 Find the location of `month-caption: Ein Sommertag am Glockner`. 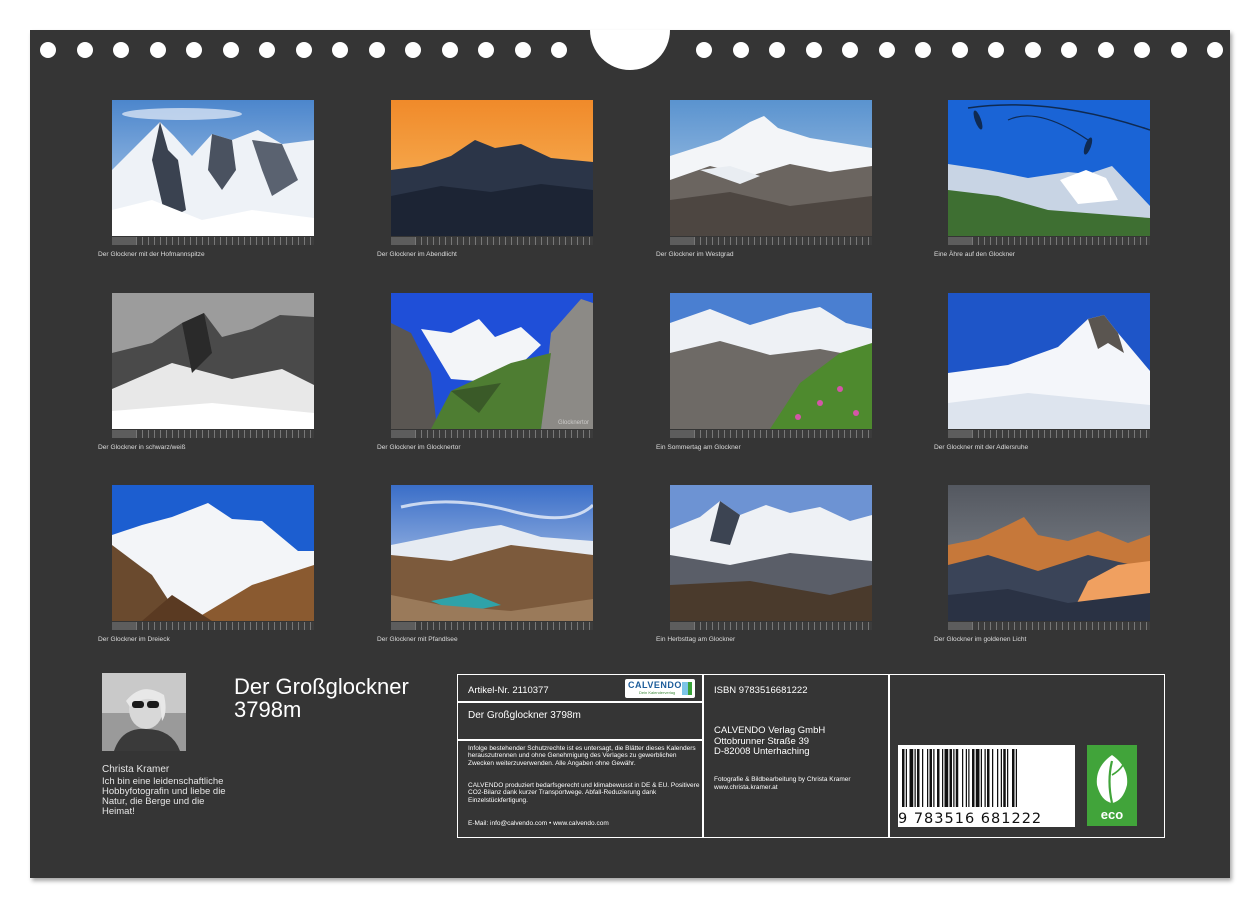

month-caption: Ein Sommertag am Glockner is located at coordinates (698, 447).